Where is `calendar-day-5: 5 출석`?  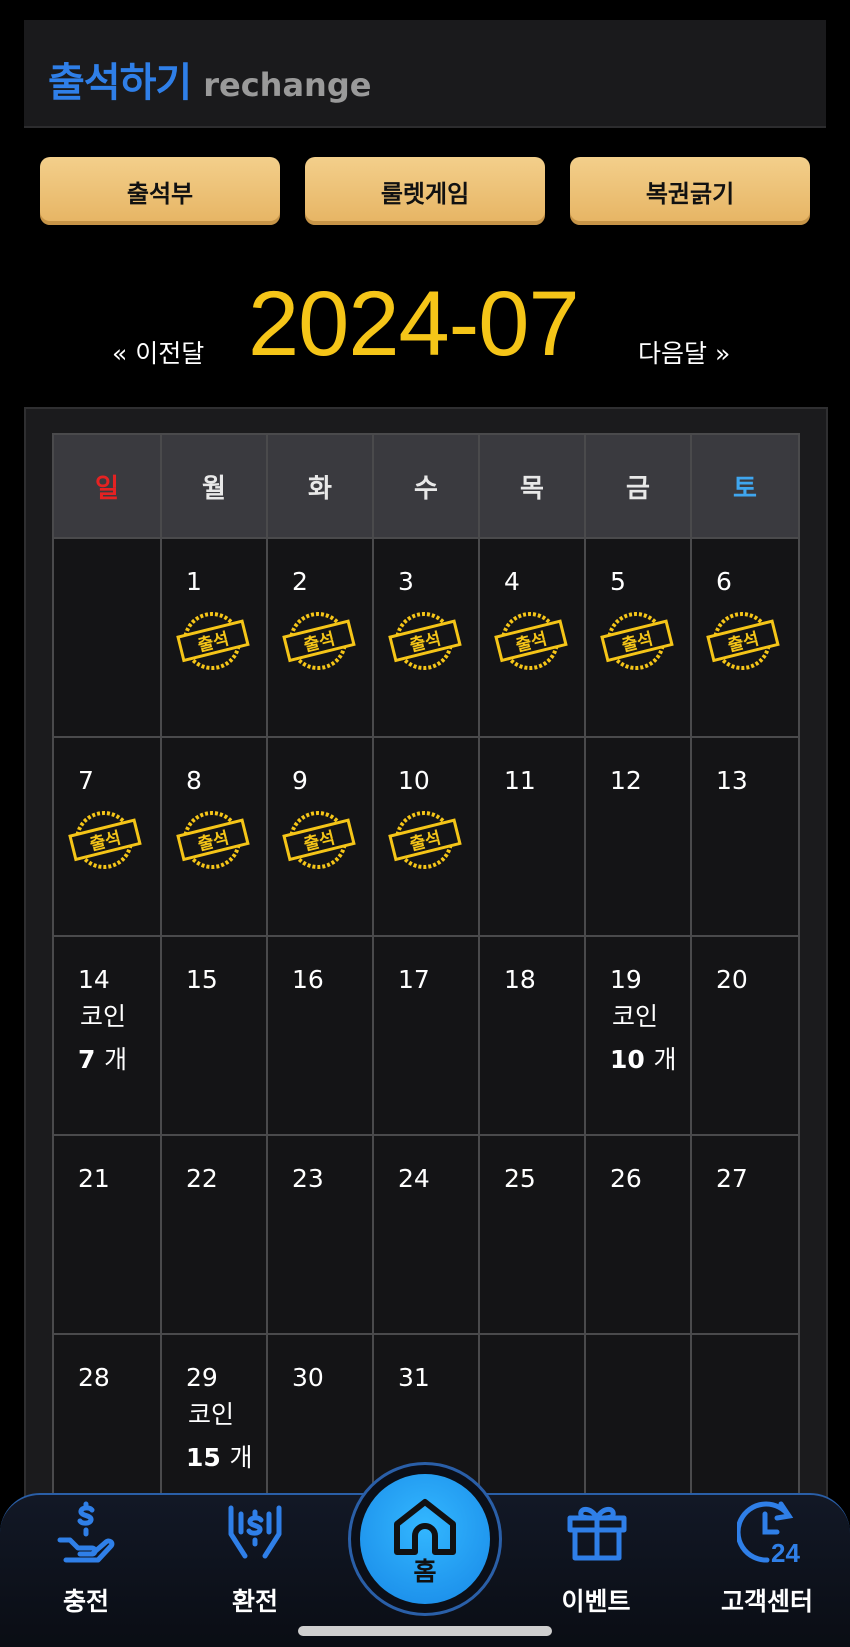 calendar-day-5: 5 출석 is located at coordinates (638, 637).